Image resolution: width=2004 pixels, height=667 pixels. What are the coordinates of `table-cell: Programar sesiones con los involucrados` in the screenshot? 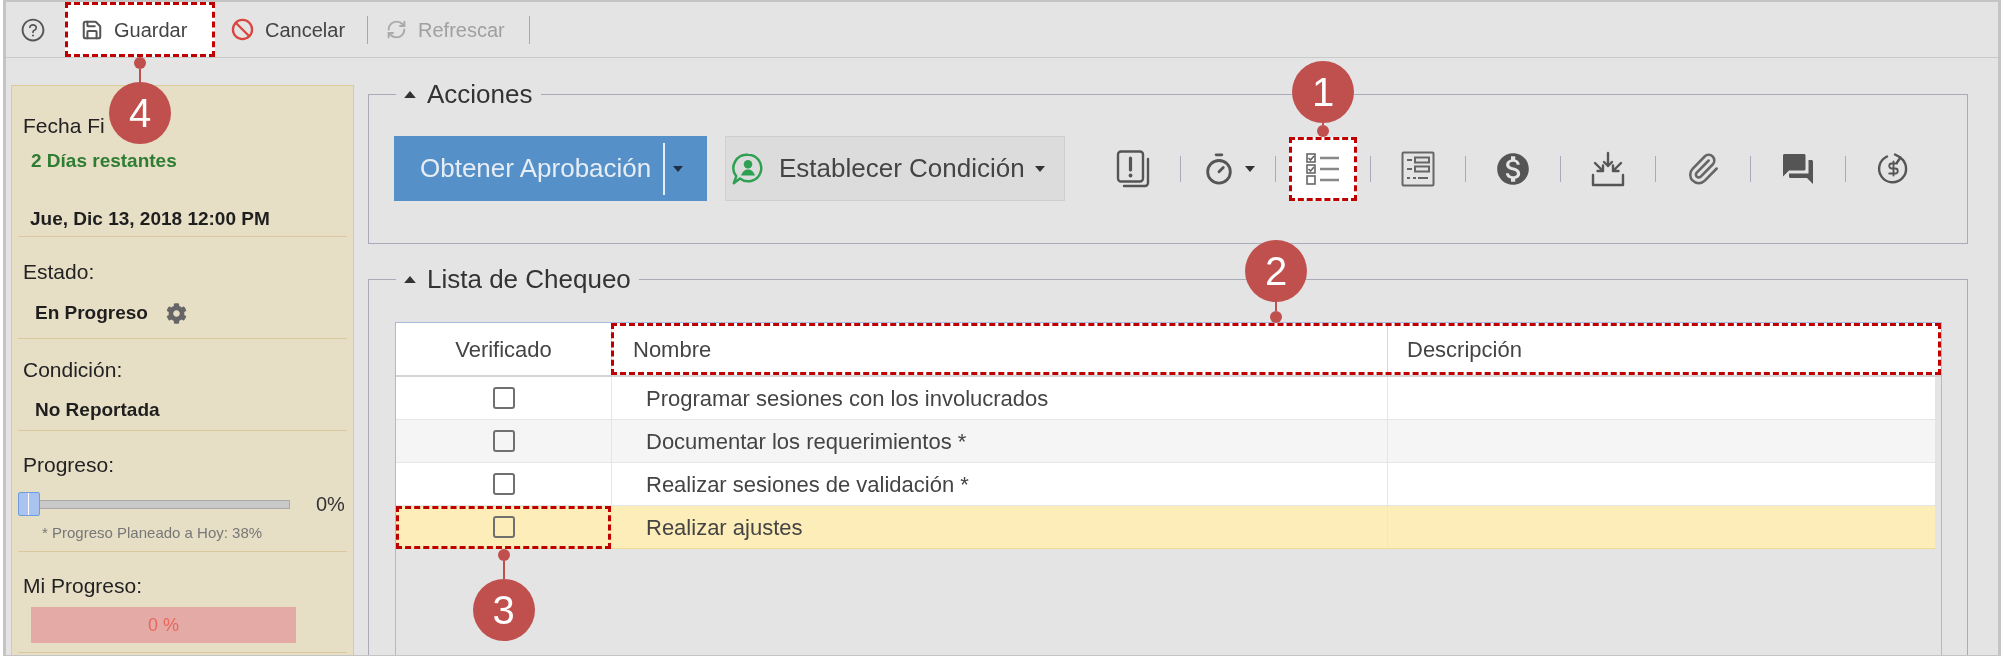 It's located at (999, 398).